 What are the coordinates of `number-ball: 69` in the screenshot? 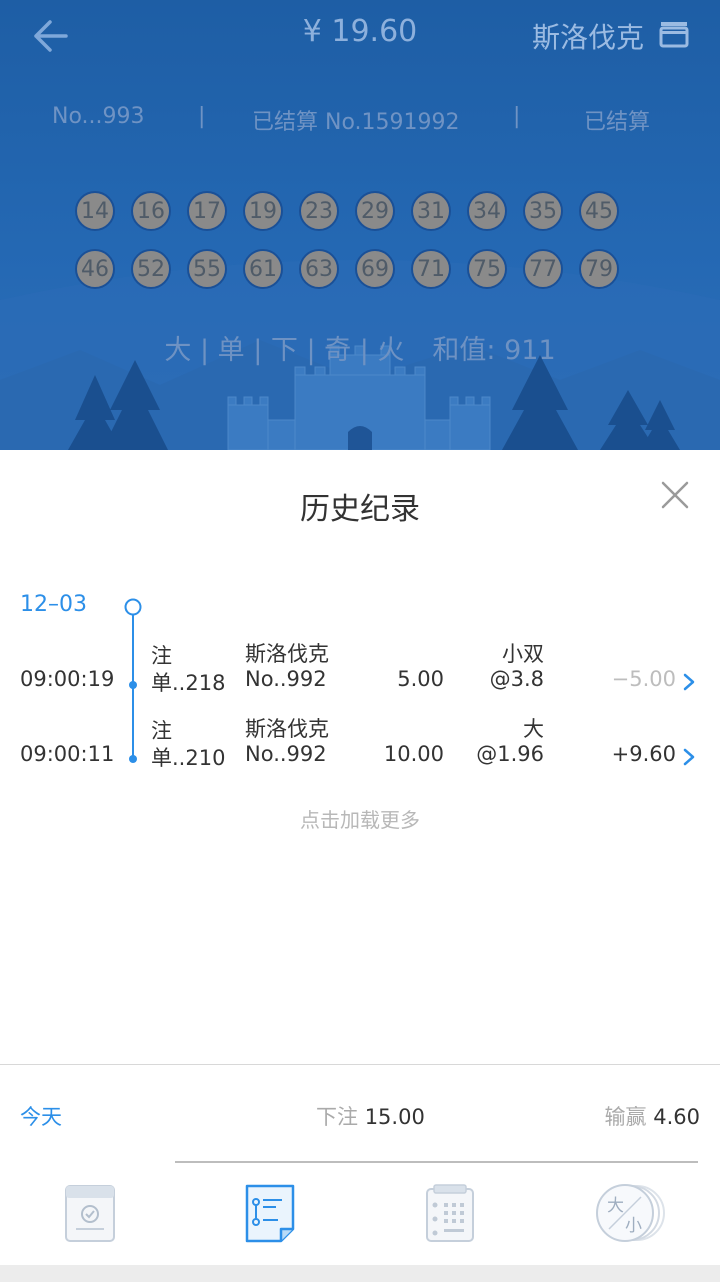 It's located at (375, 269).